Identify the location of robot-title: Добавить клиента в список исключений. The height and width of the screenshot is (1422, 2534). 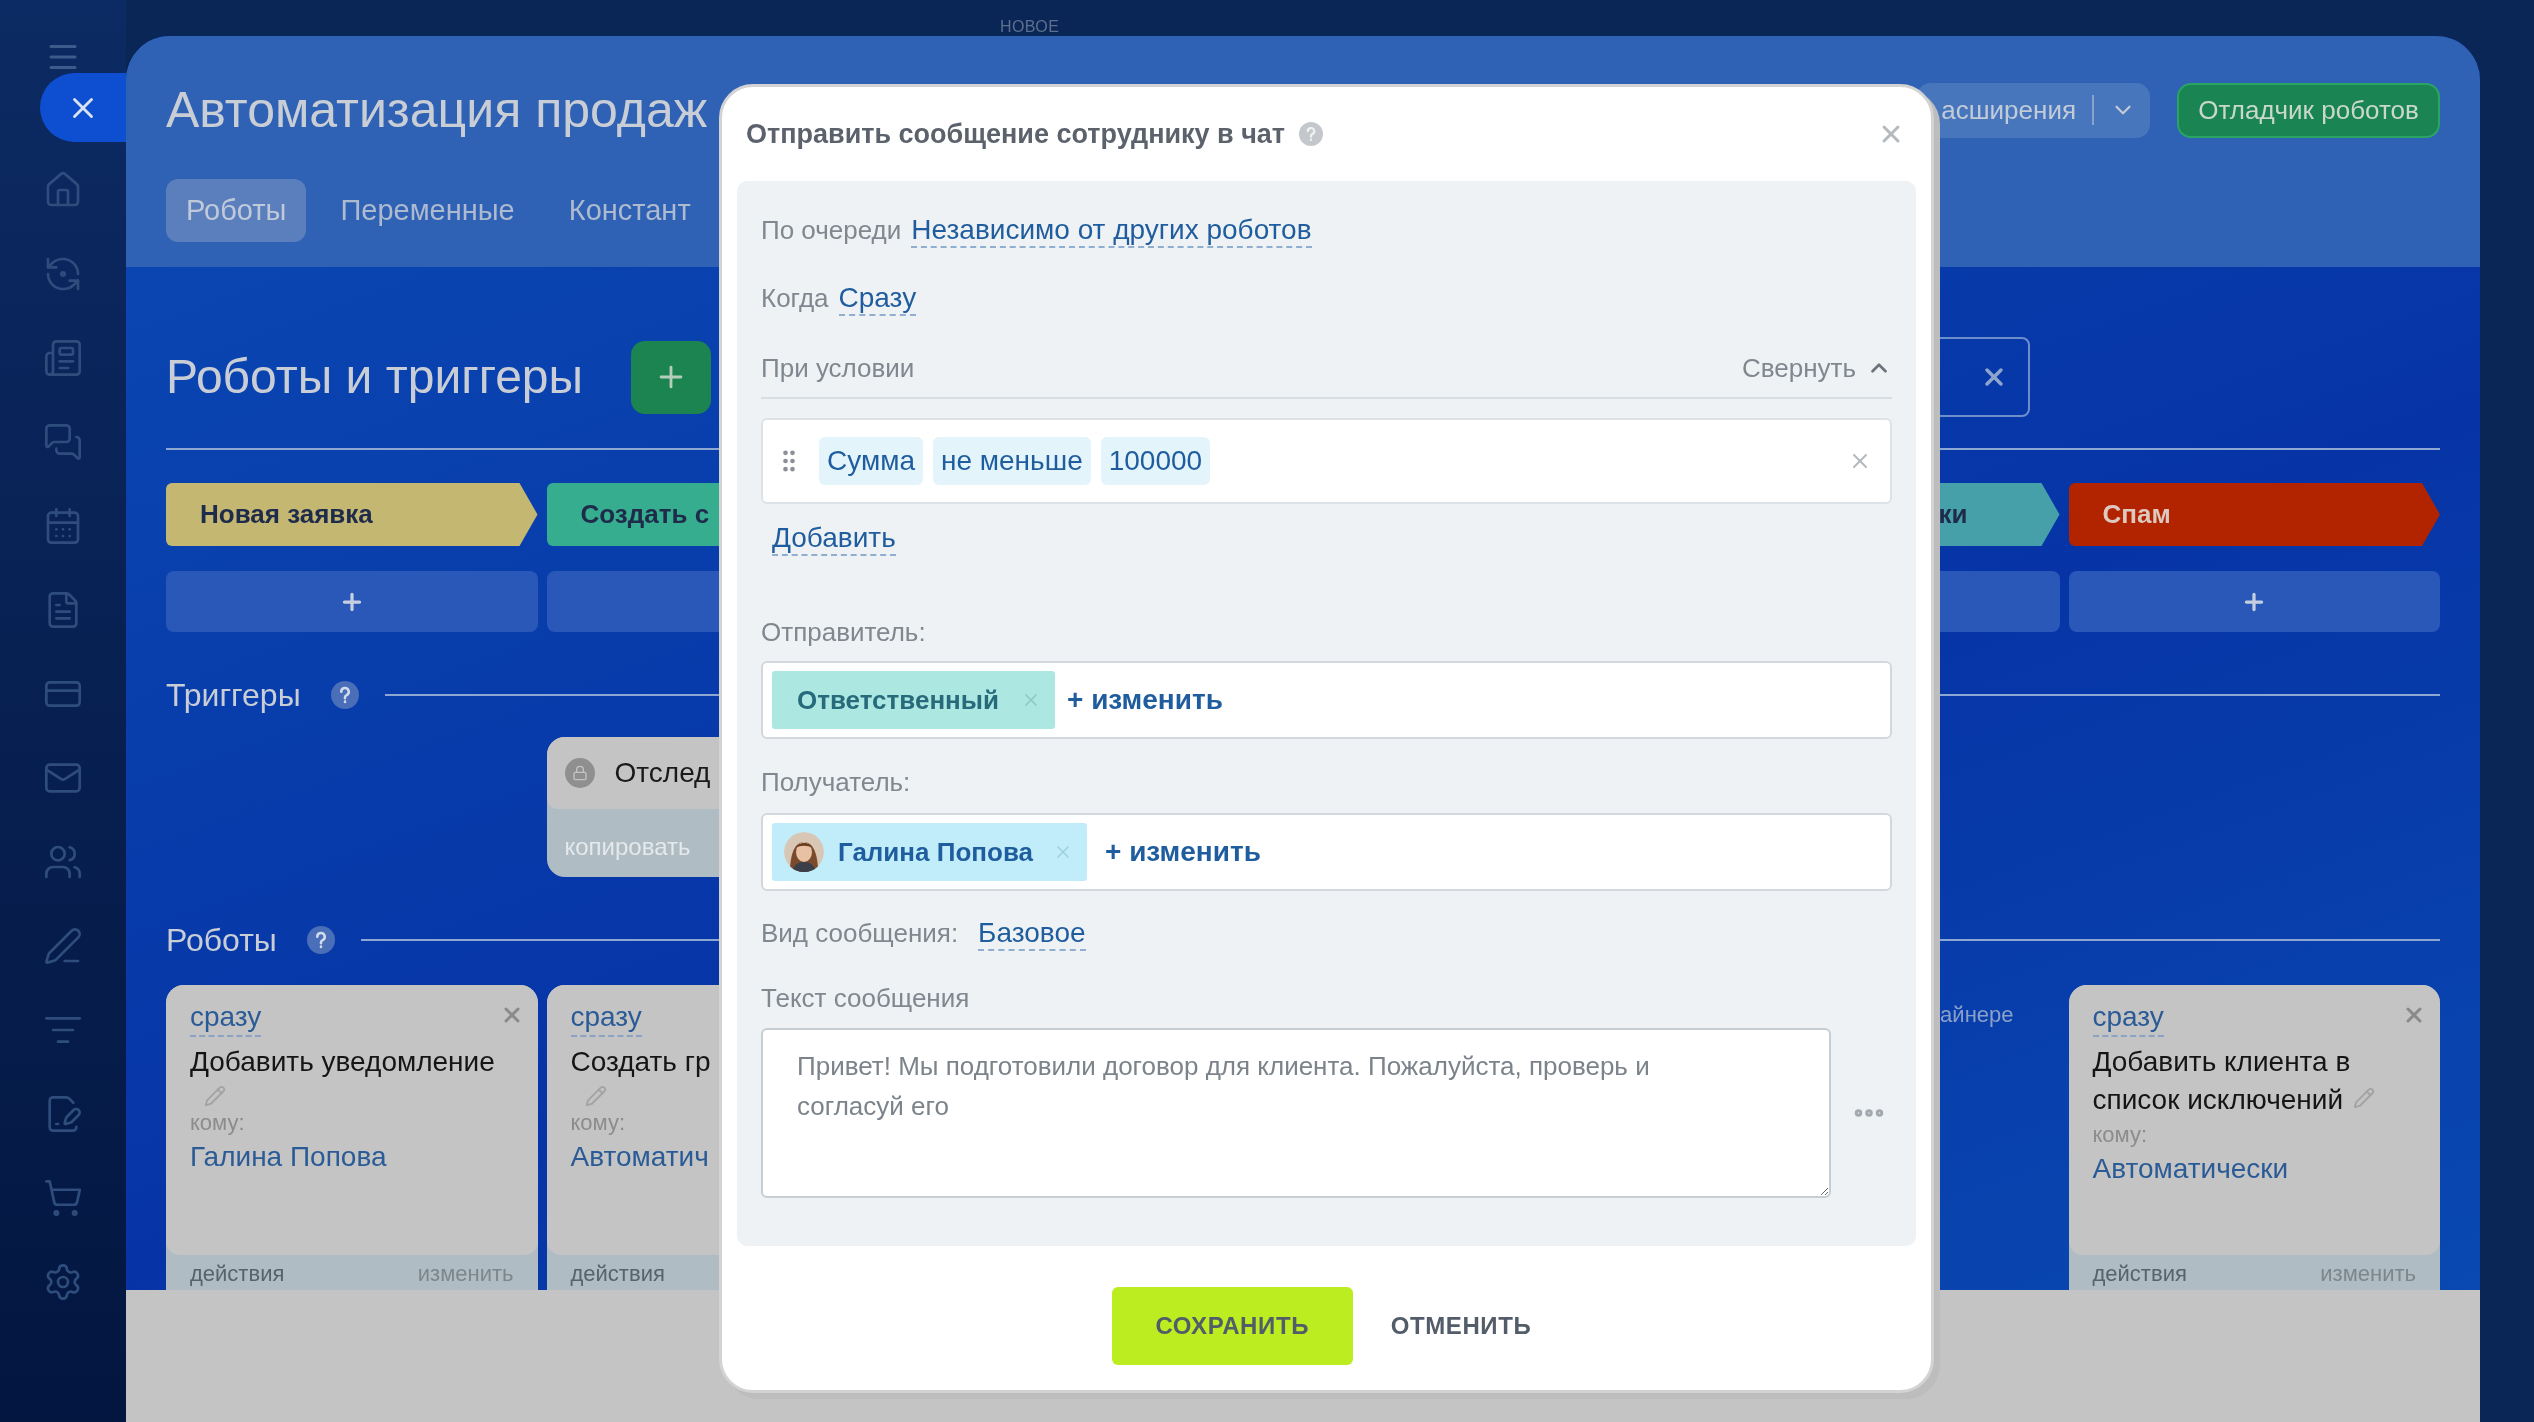
(2221, 1080).